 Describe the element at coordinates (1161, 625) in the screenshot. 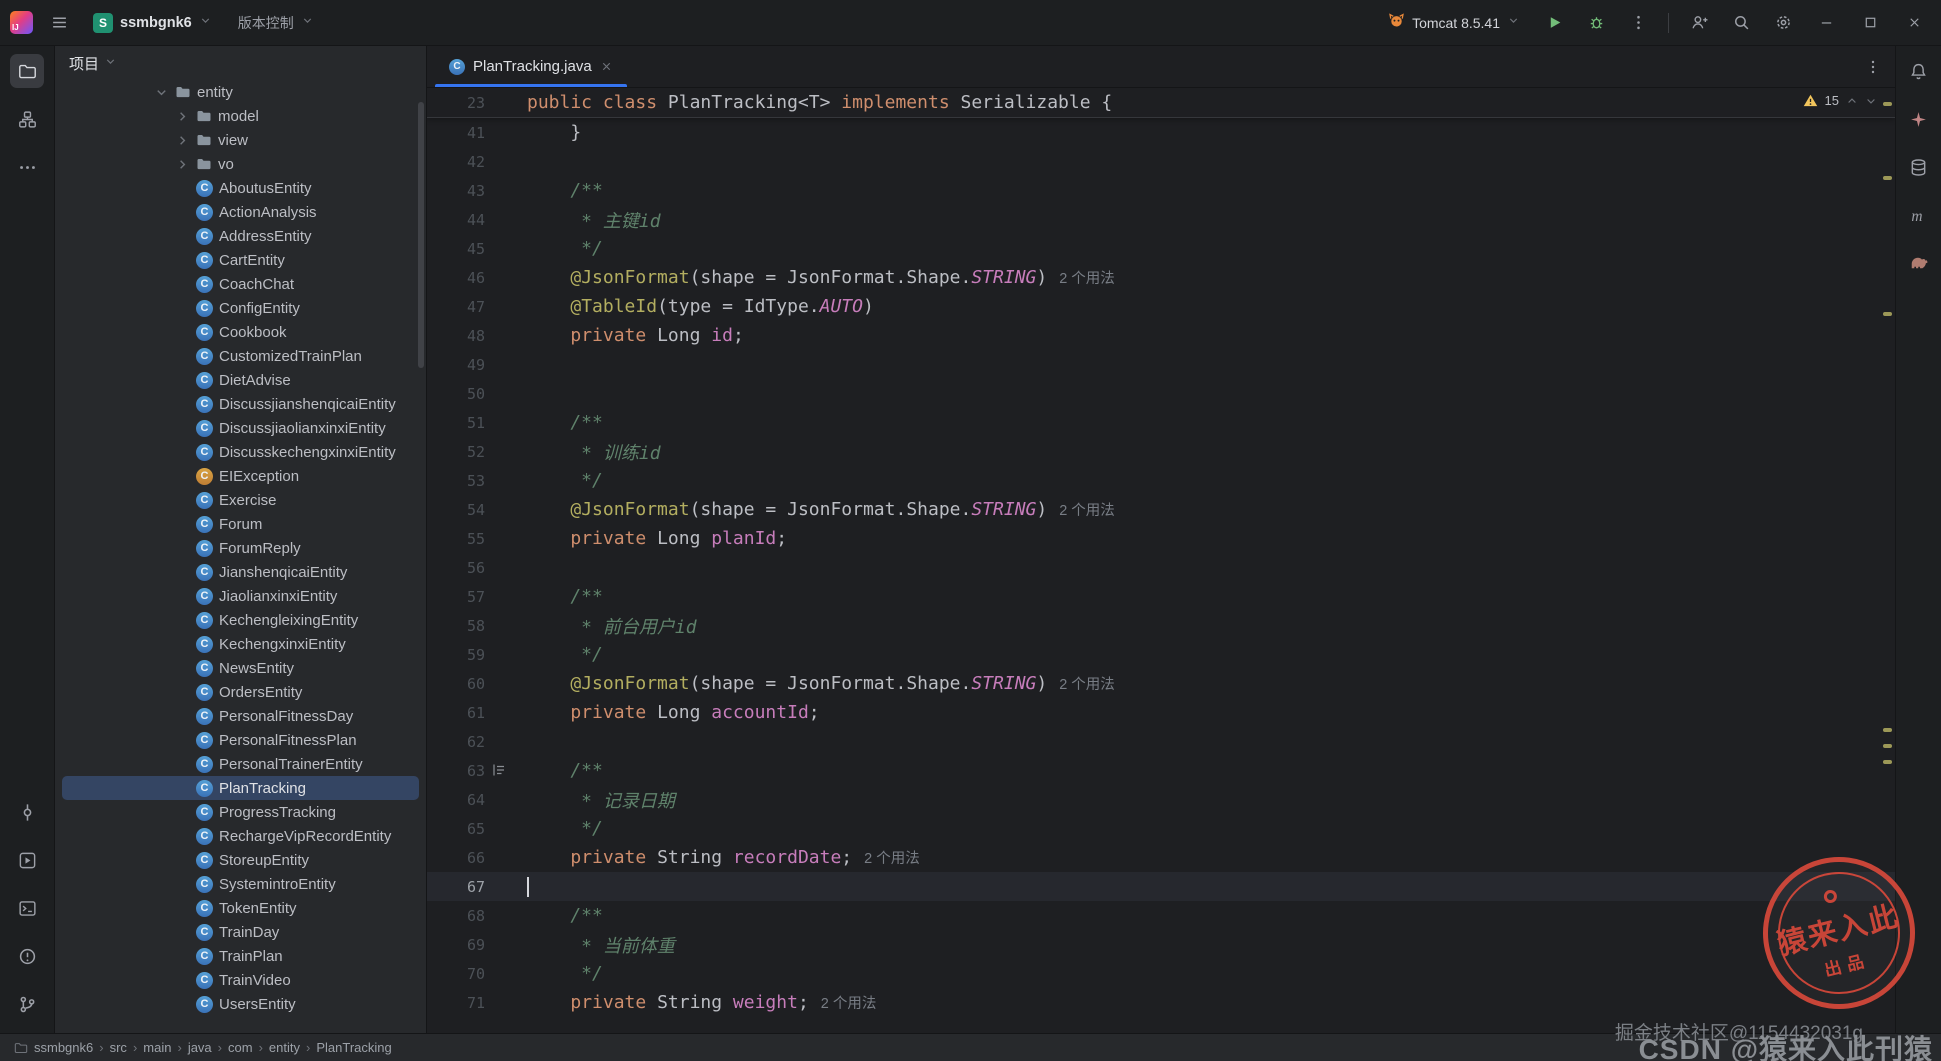

I see `code-line-58: 58 * 前台用户id` at that location.